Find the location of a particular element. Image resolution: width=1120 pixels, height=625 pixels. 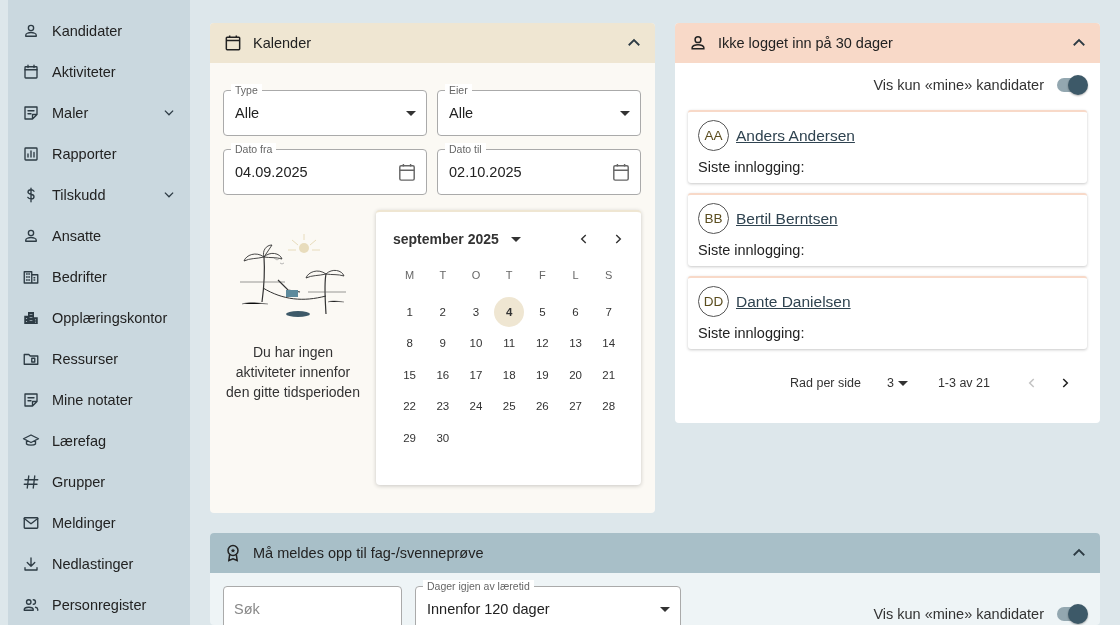

calendar-day: 23 is located at coordinates (442, 406).